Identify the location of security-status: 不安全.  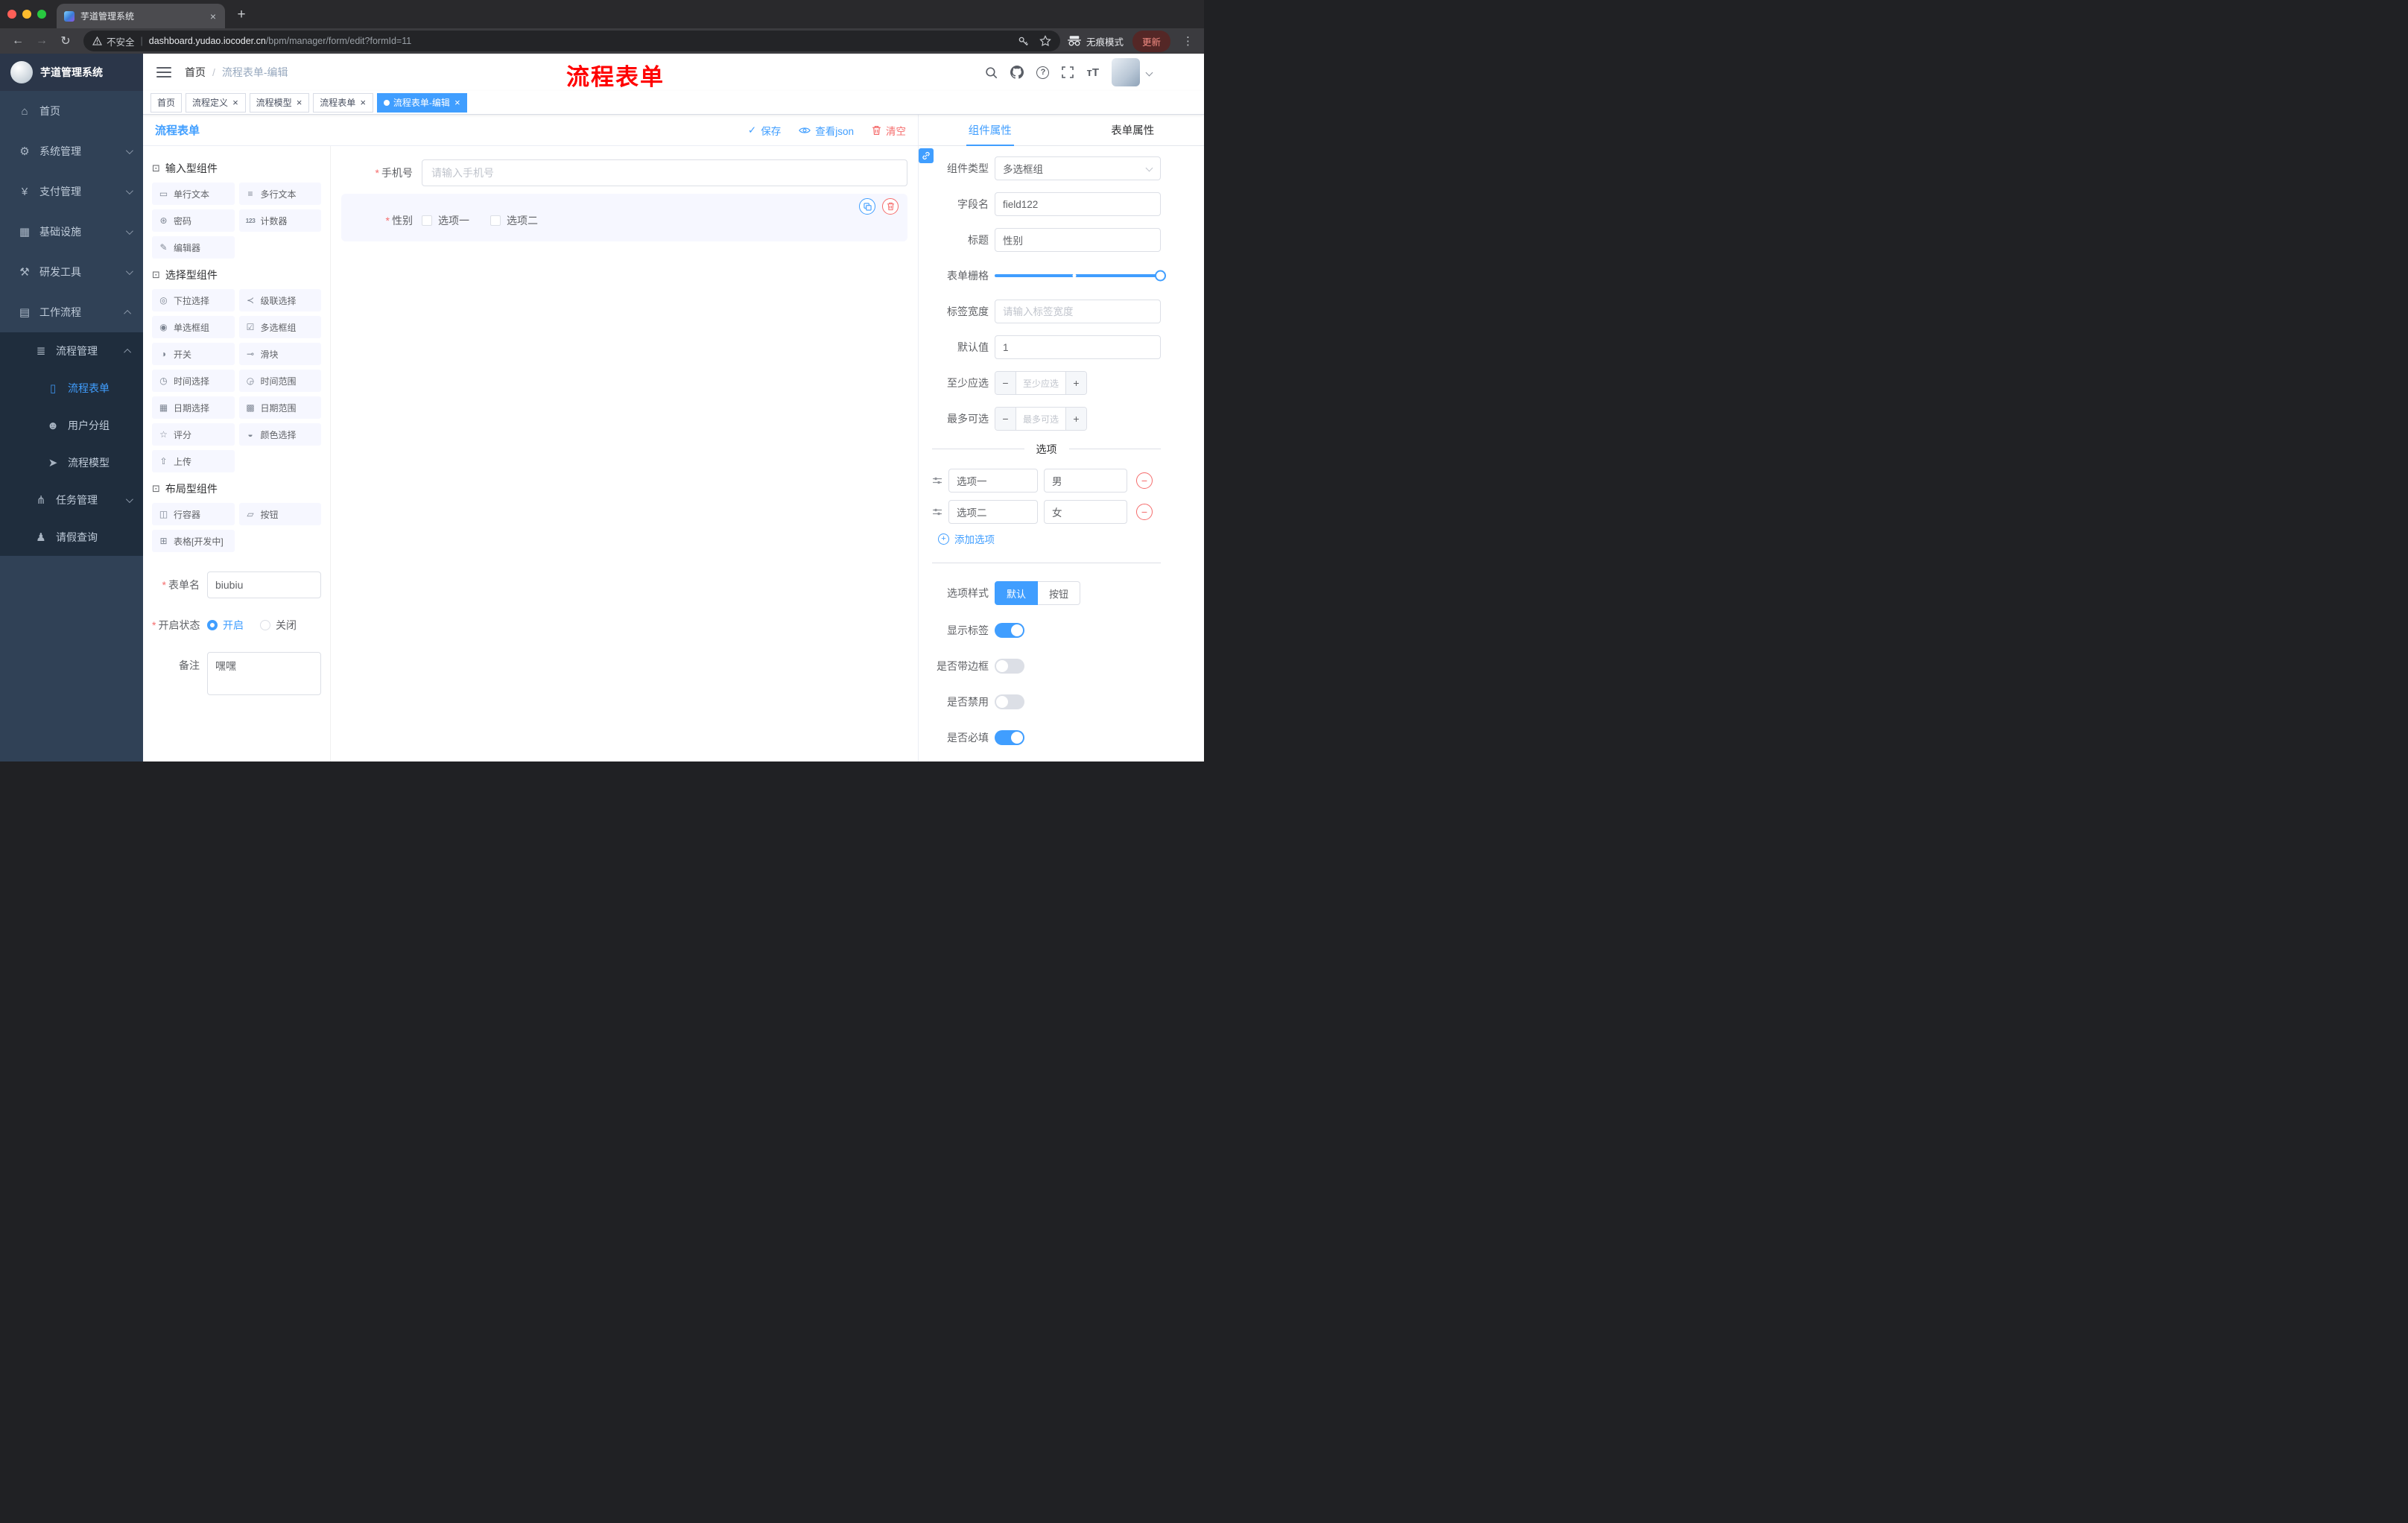
(113, 41).